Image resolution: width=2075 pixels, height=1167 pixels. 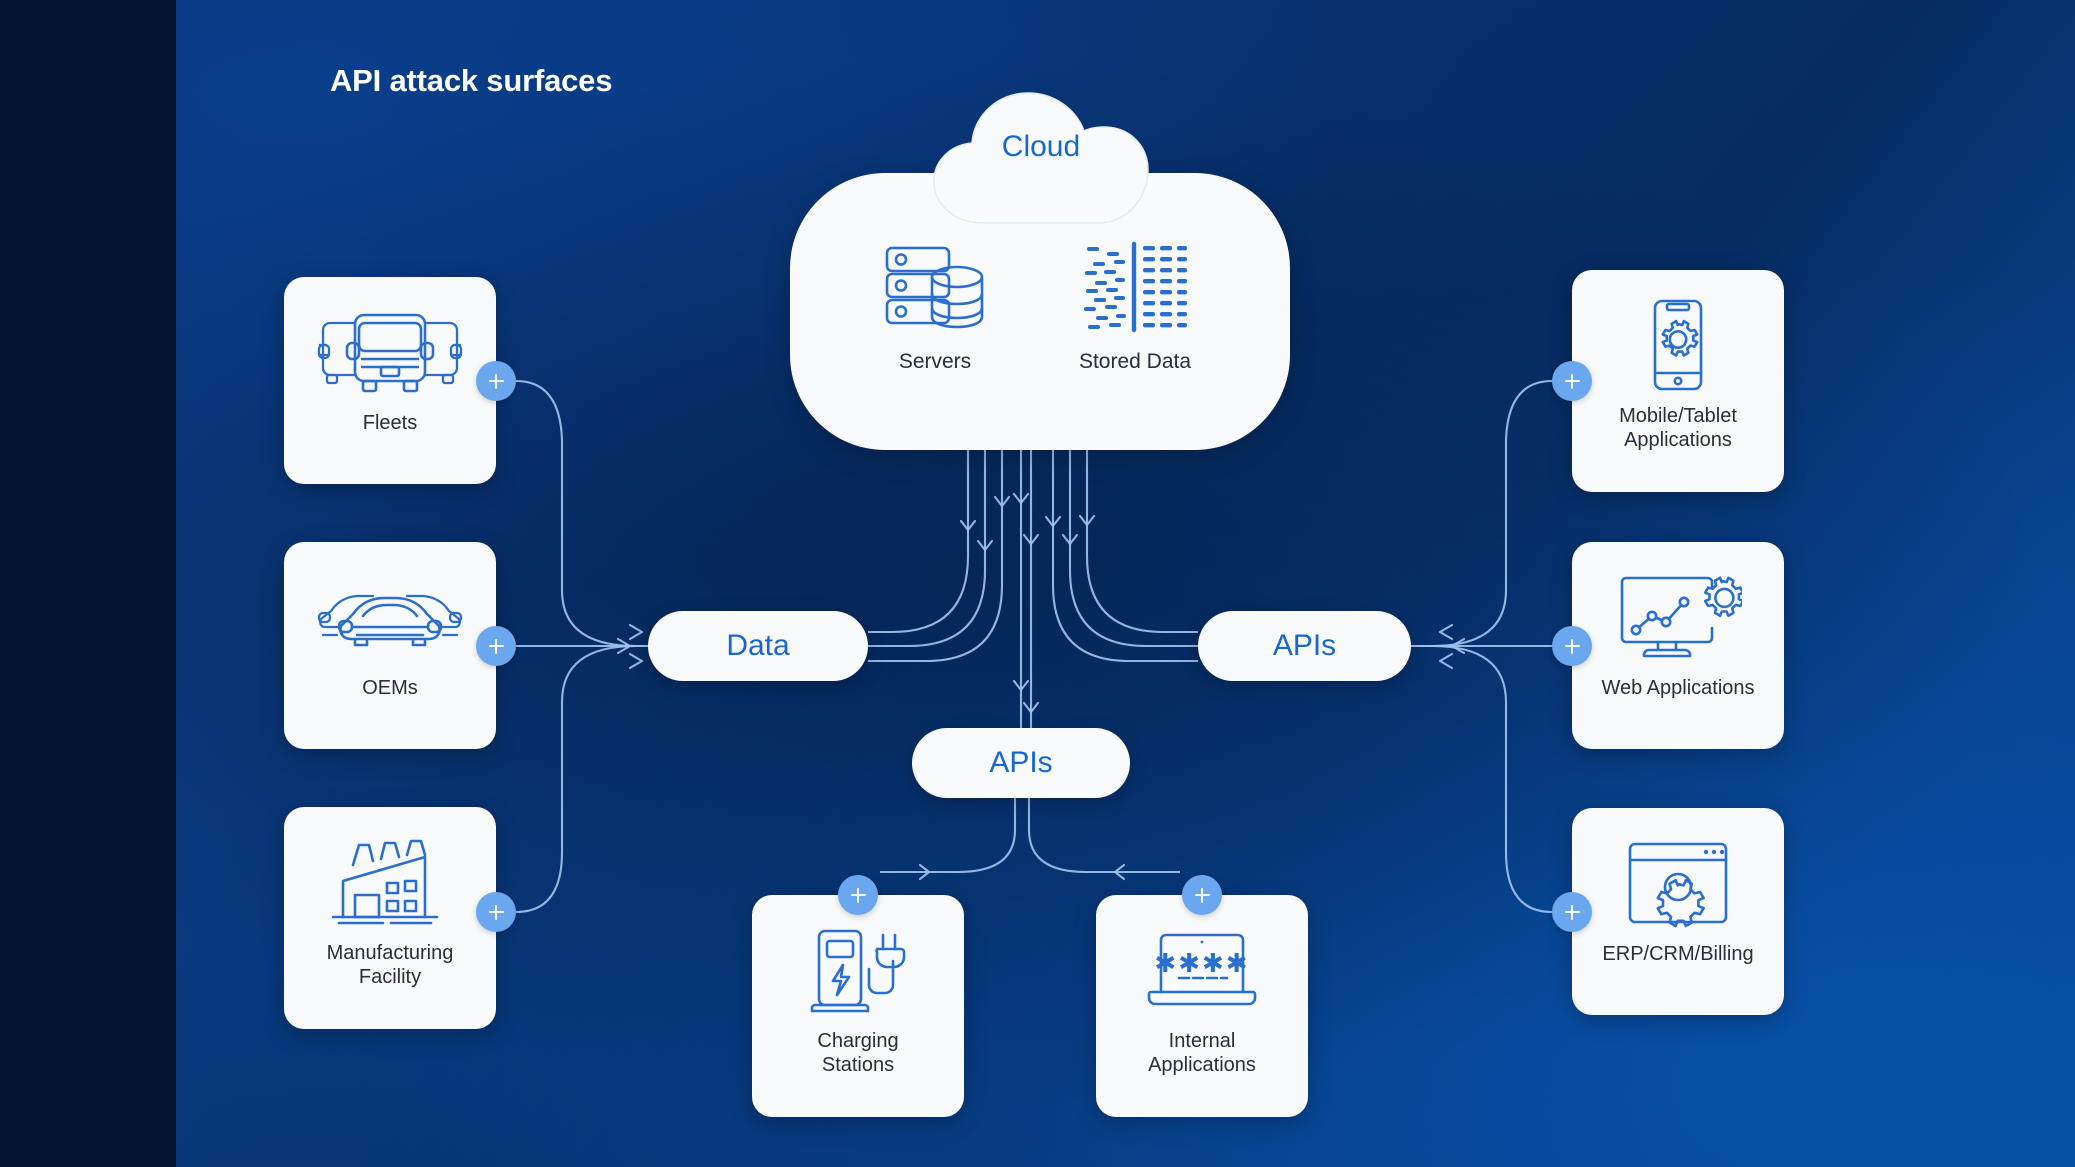 I want to click on hub-data: Data, so click(x=758, y=646).